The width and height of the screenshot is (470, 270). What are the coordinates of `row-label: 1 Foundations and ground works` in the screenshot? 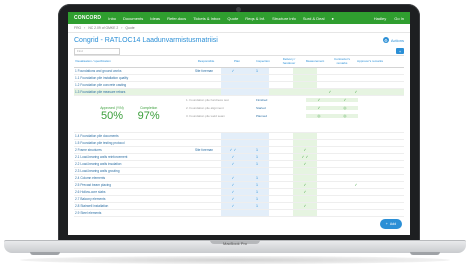 It's located at (130, 71).